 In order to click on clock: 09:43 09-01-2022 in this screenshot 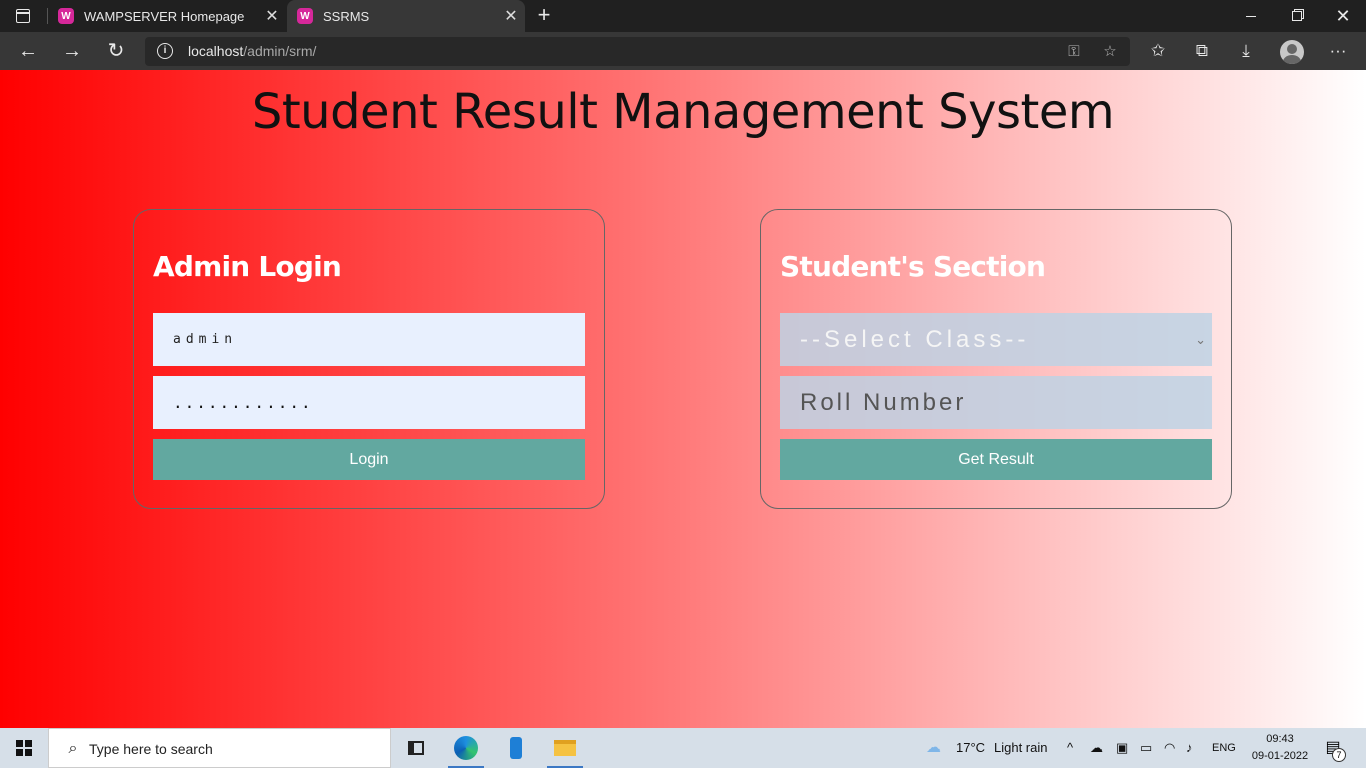, I will do `click(1280, 748)`.